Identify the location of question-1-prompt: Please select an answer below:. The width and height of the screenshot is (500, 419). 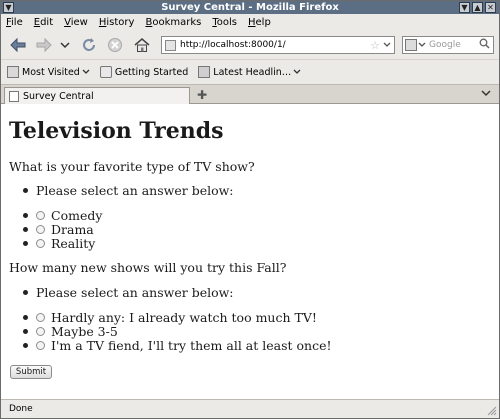
(135, 190).